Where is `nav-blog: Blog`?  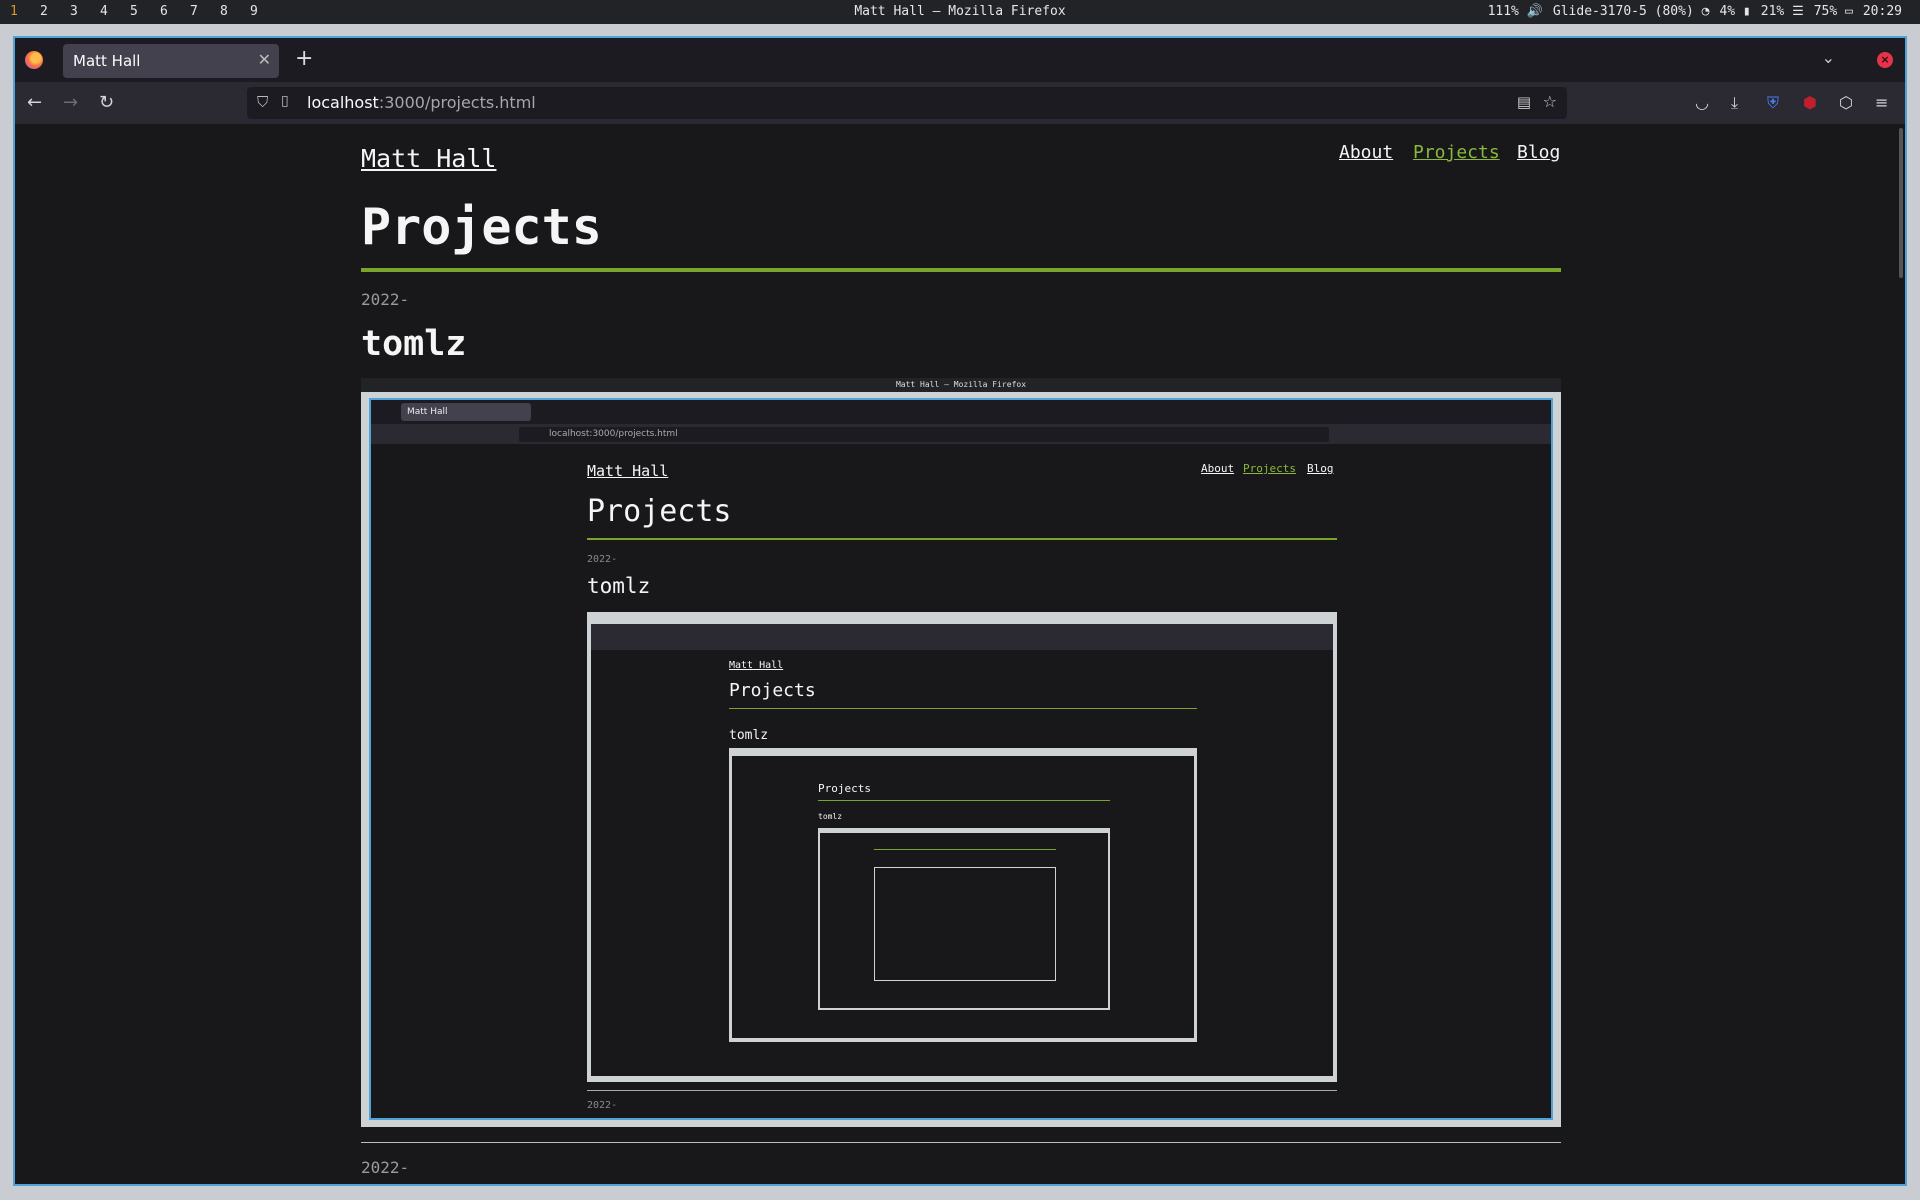
nav-blog: Blog is located at coordinates (1538, 152).